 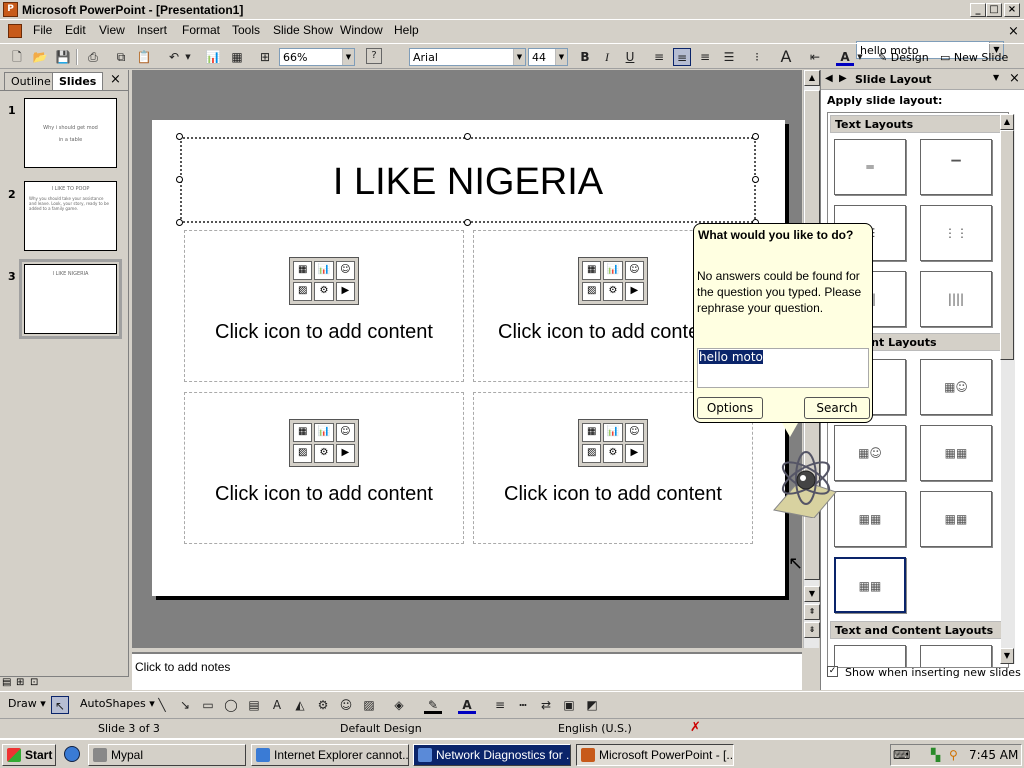 What do you see at coordinates (500, 705) in the screenshot?
I see `line-style-icon: ≡` at bounding box center [500, 705].